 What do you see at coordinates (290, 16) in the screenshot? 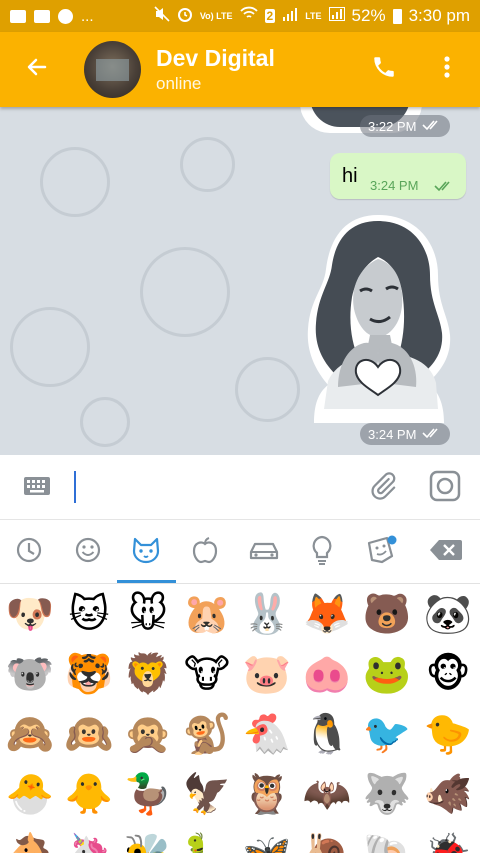
I see `signal-1-icon` at bounding box center [290, 16].